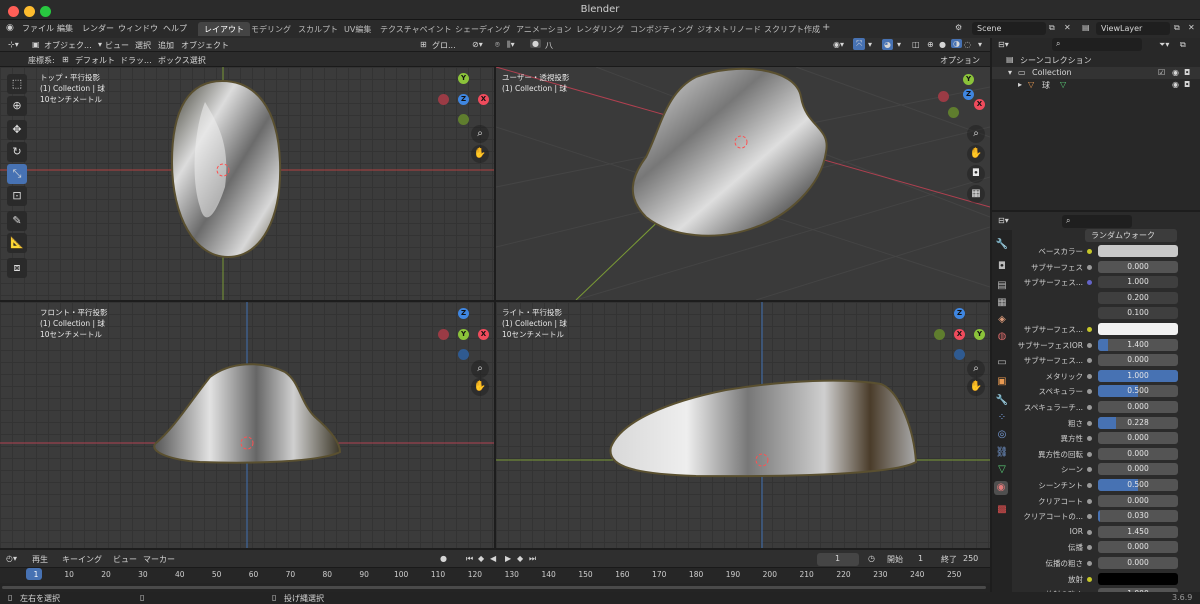 This screenshot has height=604, width=1200. Describe the element at coordinates (166, 45) in the screenshot. I see `menu-add: 追加` at that location.